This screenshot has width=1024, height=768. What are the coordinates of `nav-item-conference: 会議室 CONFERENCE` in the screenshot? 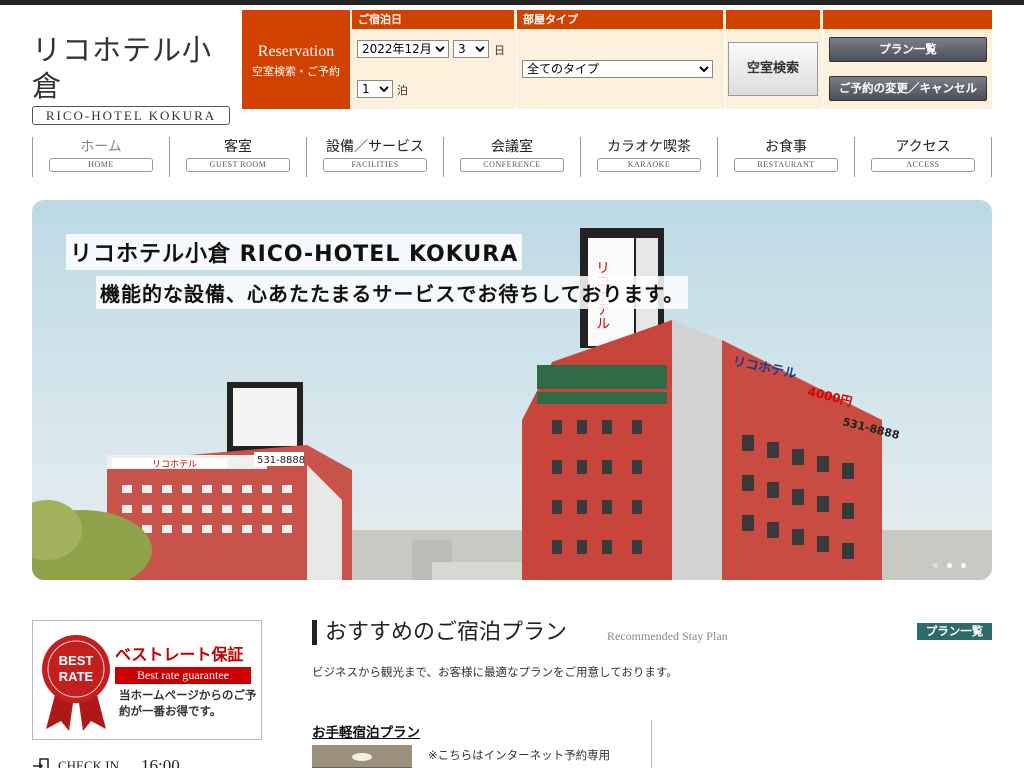 It's located at (512, 157).